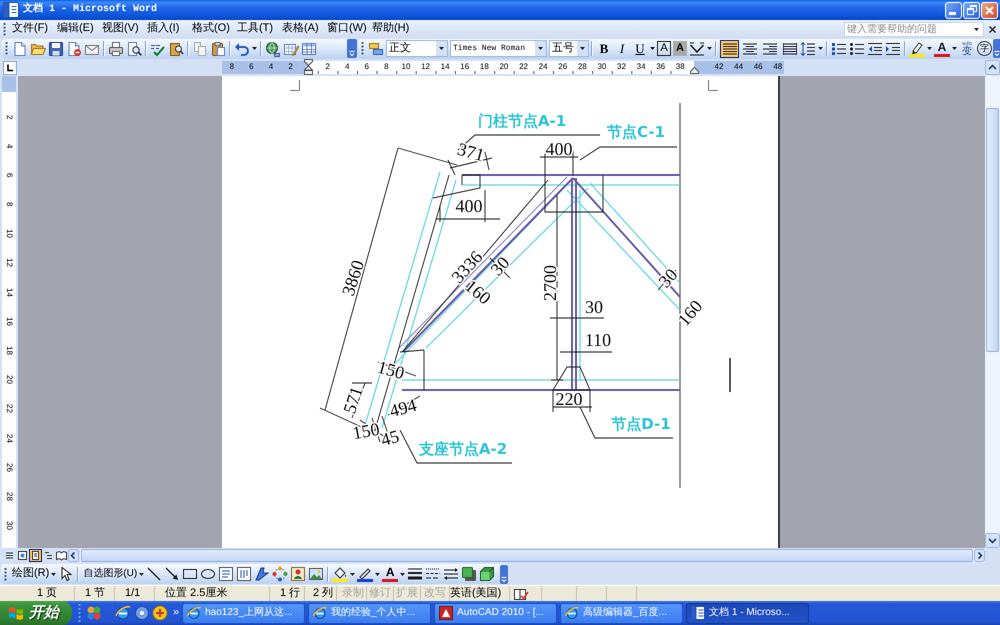 This screenshot has height=625, width=1000. What do you see at coordinates (176, 613) in the screenshot?
I see `more-button: »` at bounding box center [176, 613].